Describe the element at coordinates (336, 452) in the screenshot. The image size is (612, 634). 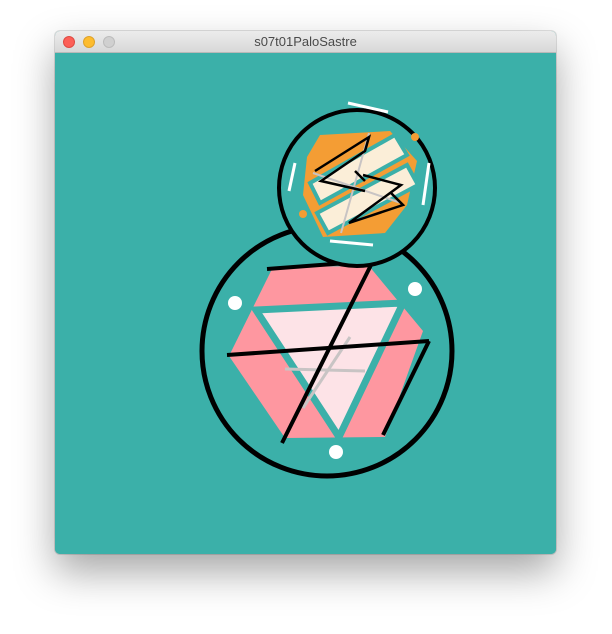
I see `white-dot-bottom` at that location.